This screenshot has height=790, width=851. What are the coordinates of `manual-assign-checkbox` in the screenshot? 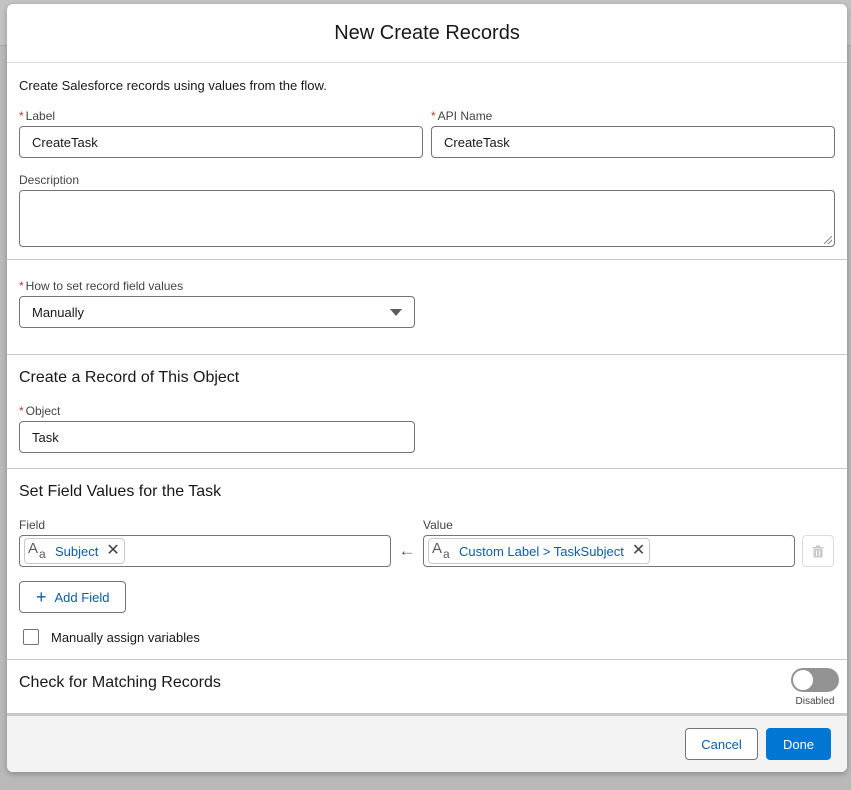 It's located at (31, 637).